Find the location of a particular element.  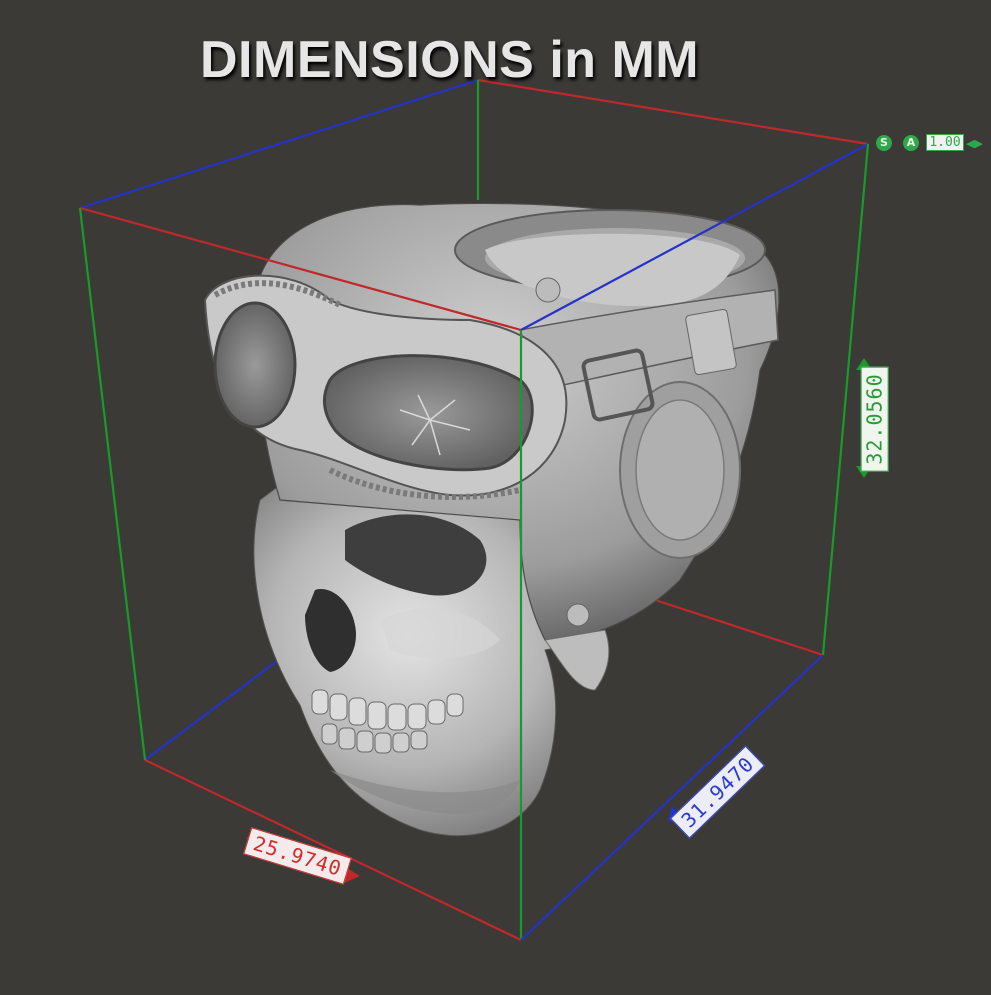

height-dimension-label: 32.0560 is located at coordinates (874, 419).